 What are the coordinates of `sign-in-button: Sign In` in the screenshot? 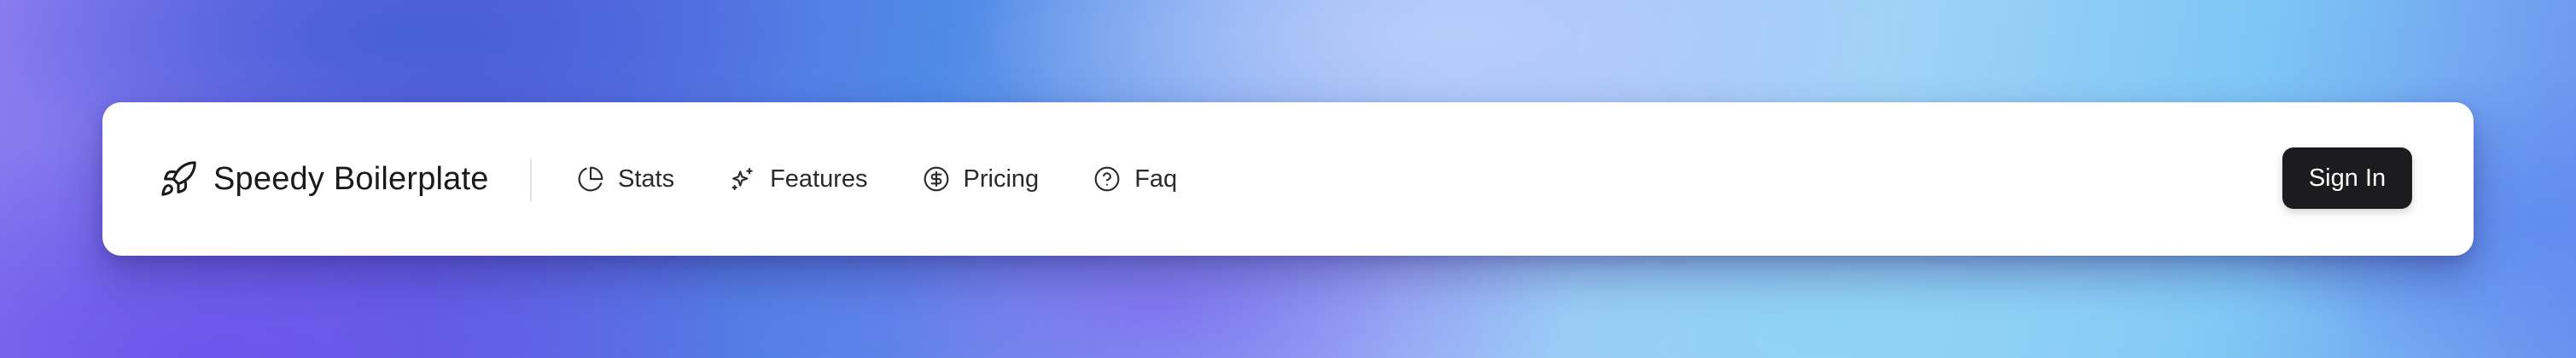 It's located at (2347, 178).